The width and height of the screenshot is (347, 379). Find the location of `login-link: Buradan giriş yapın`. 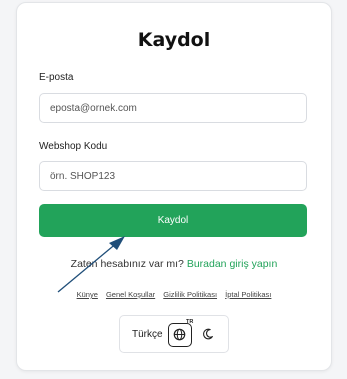

login-link: Buradan giriş yapın is located at coordinates (232, 264).